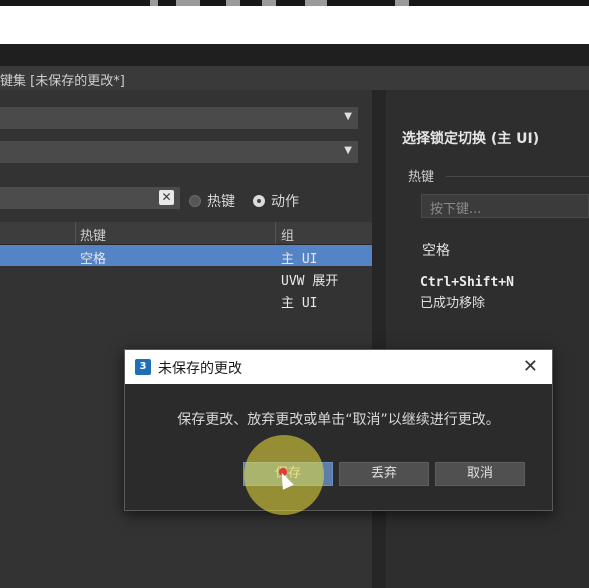 The width and height of the screenshot is (589, 588). What do you see at coordinates (517, 176) in the screenshot?
I see `section-divider` at bounding box center [517, 176].